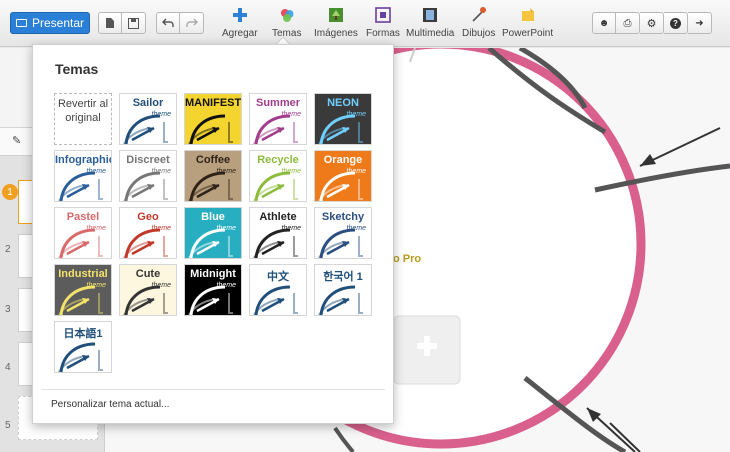  Describe the element at coordinates (278, 119) in the screenshot. I see `theme-thumbnail: Summer theme` at that location.